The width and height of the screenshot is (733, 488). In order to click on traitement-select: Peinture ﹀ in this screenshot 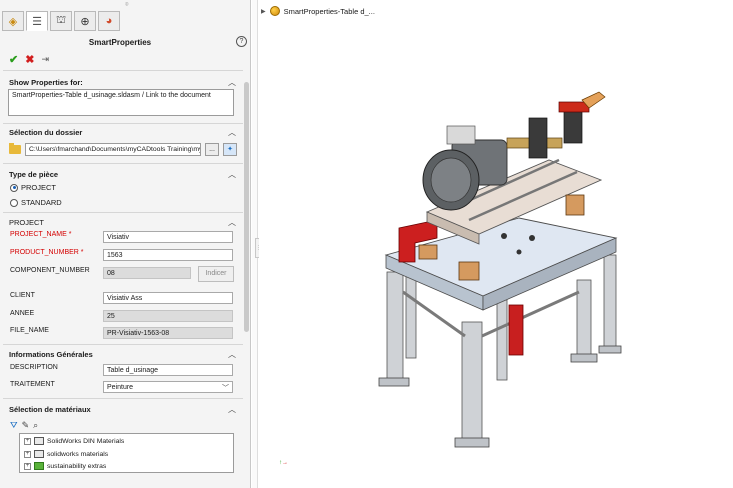, I will do `click(168, 387)`.